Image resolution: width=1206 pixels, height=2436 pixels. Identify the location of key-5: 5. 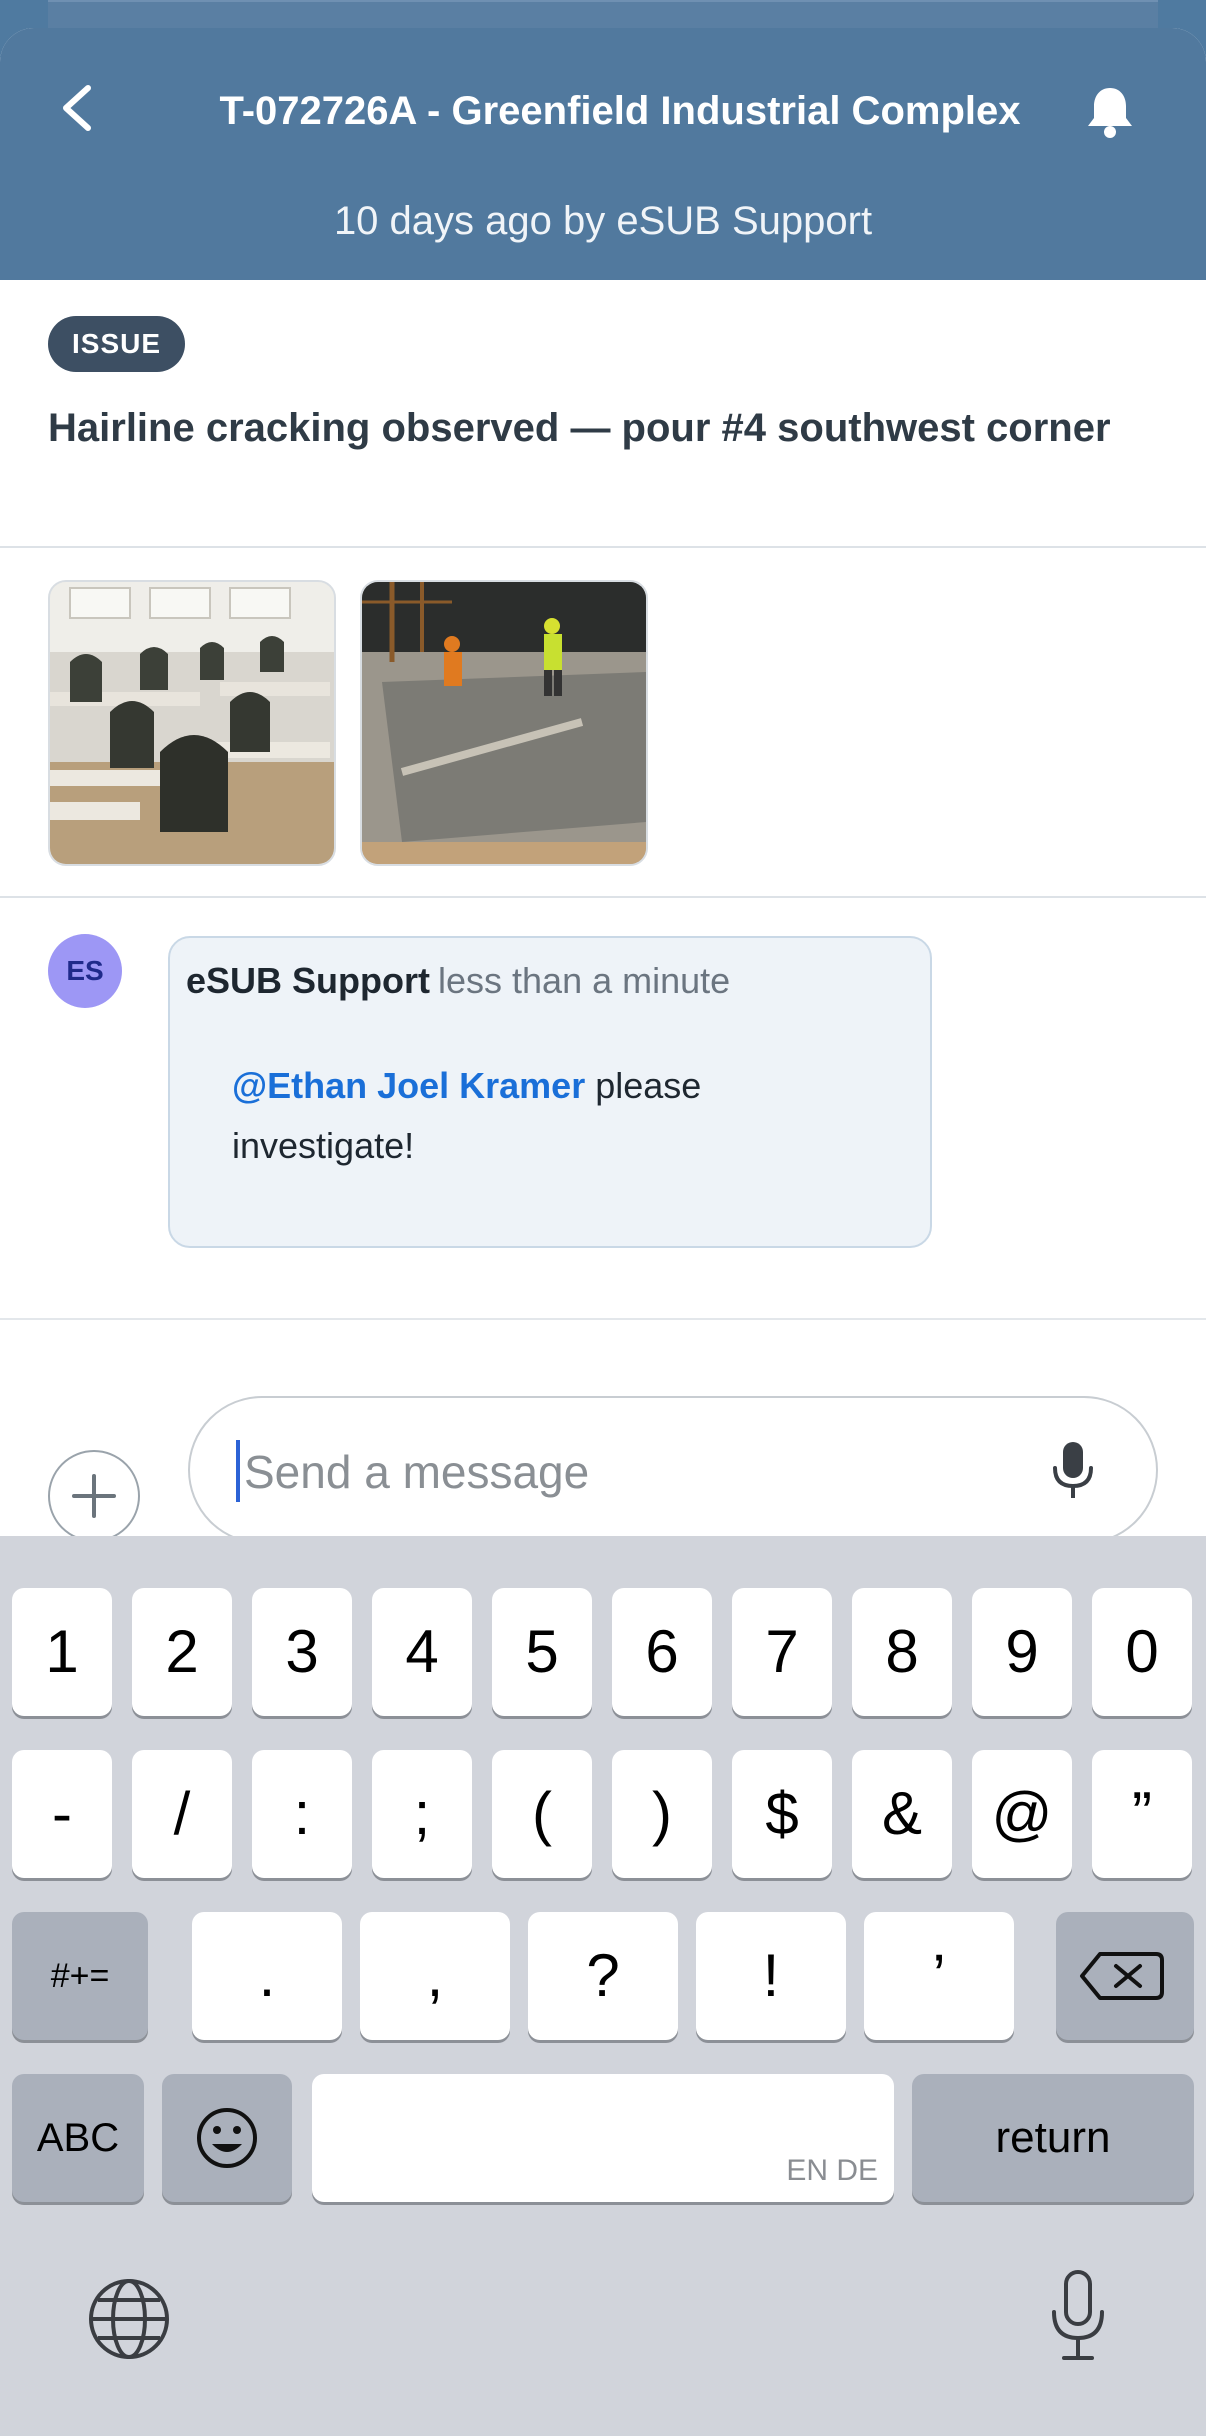
(542, 1652).